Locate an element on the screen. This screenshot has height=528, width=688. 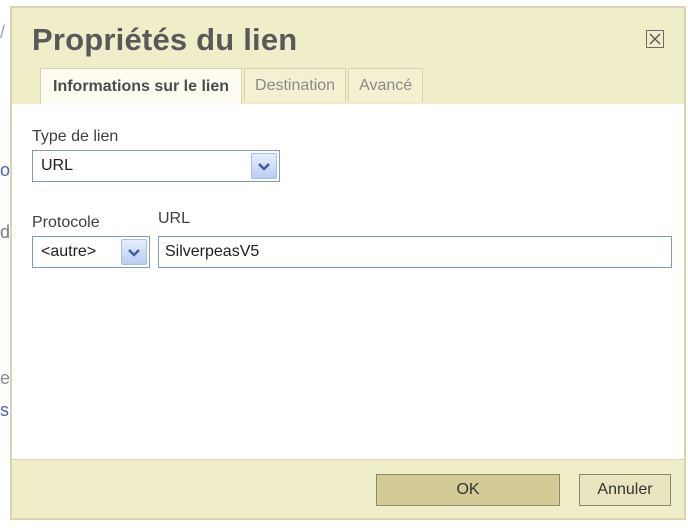
close-icon is located at coordinates (655, 39).